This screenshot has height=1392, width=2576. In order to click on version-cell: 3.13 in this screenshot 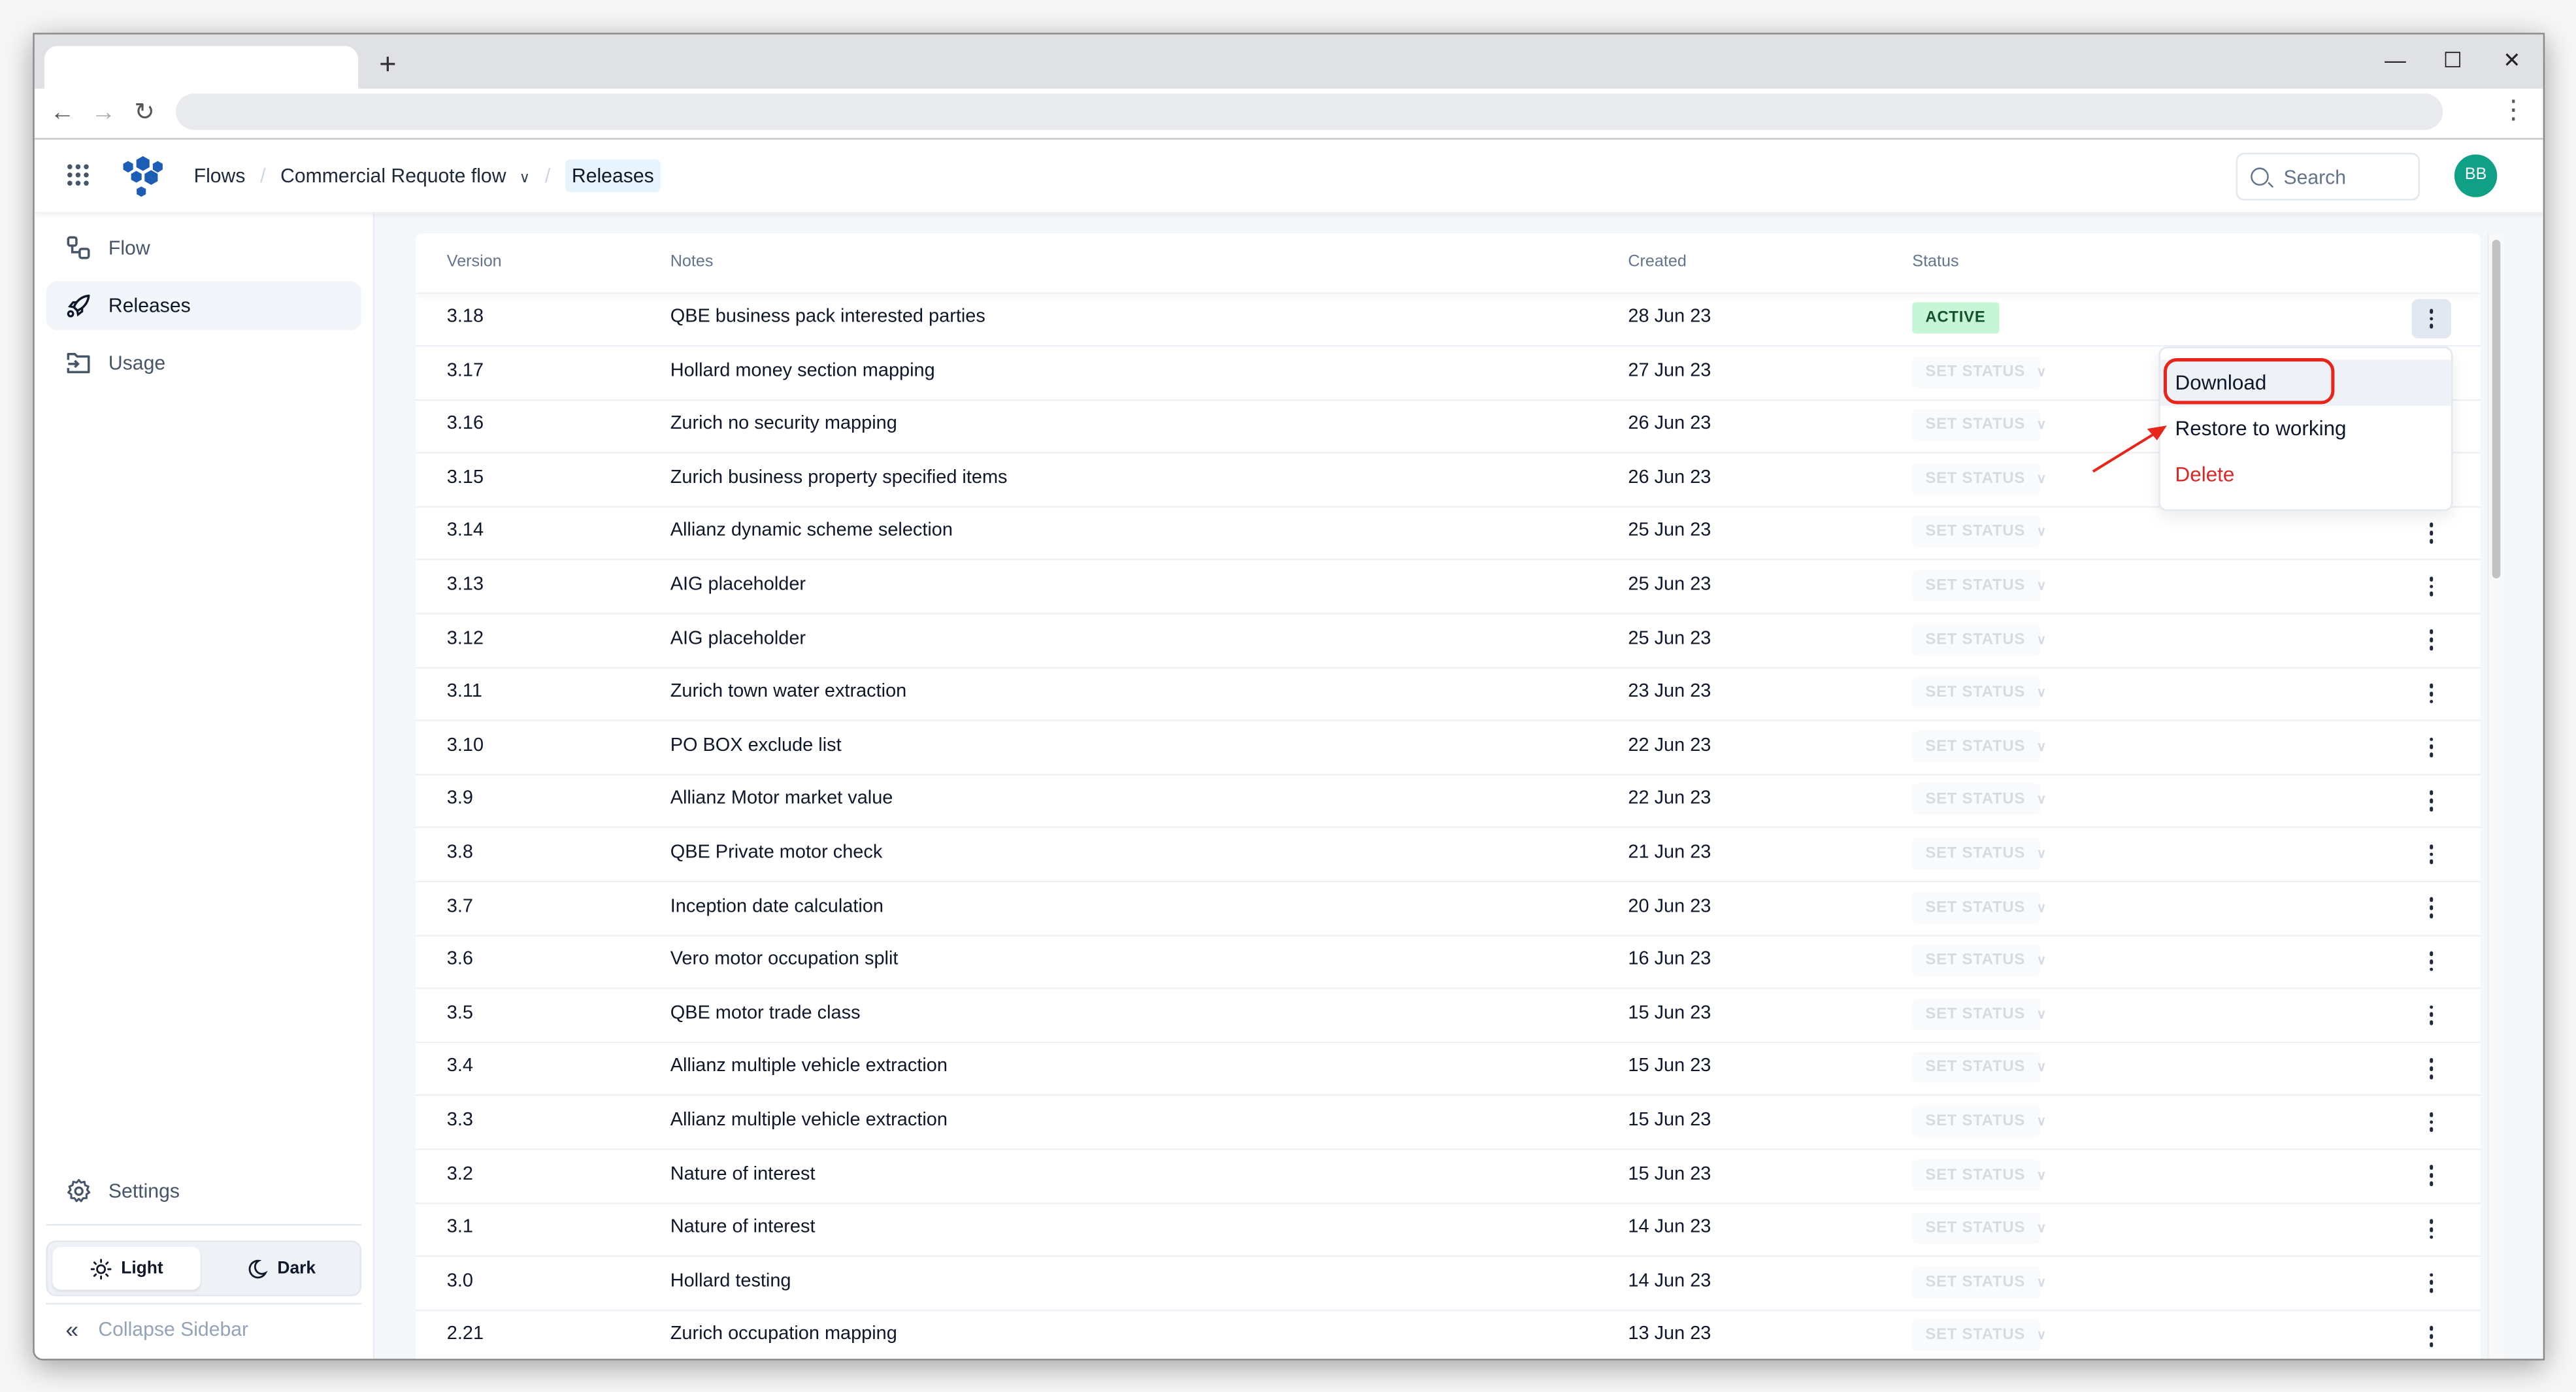, I will do `click(465, 584)`.